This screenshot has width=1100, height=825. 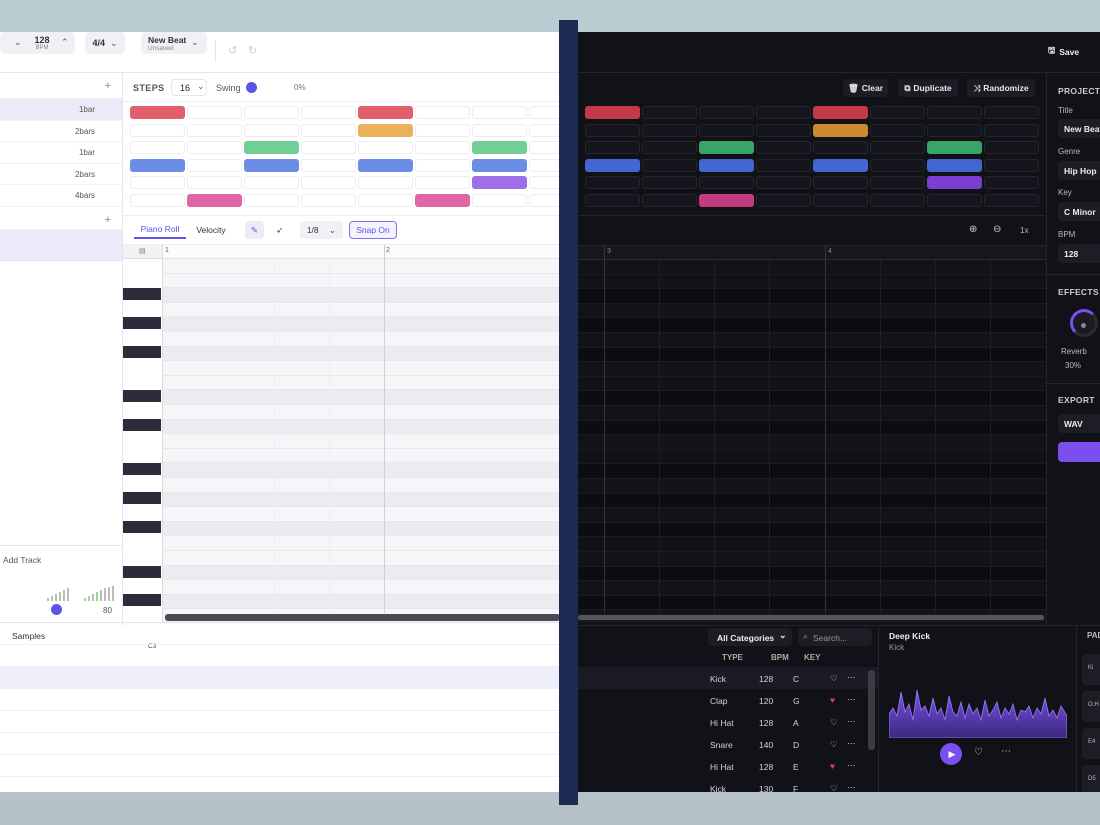 I want to click on key-select: C Minor, so click(x=1079, y=211).